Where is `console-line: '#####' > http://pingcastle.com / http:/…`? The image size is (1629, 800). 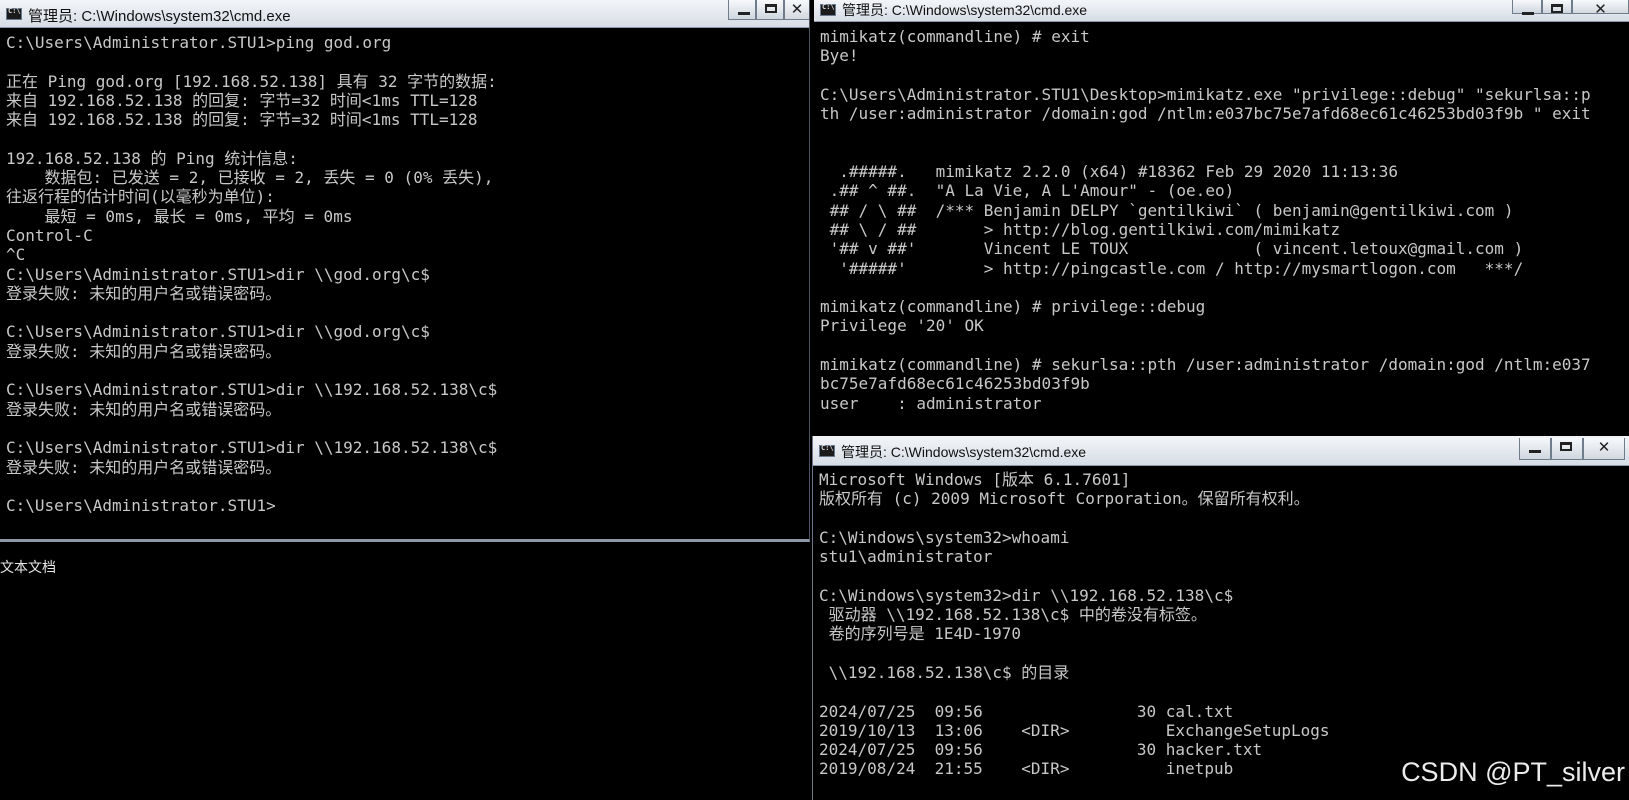
console-line: '#####' > http://pingcastle.com / http:/… is located at coordinates (1172, 268).